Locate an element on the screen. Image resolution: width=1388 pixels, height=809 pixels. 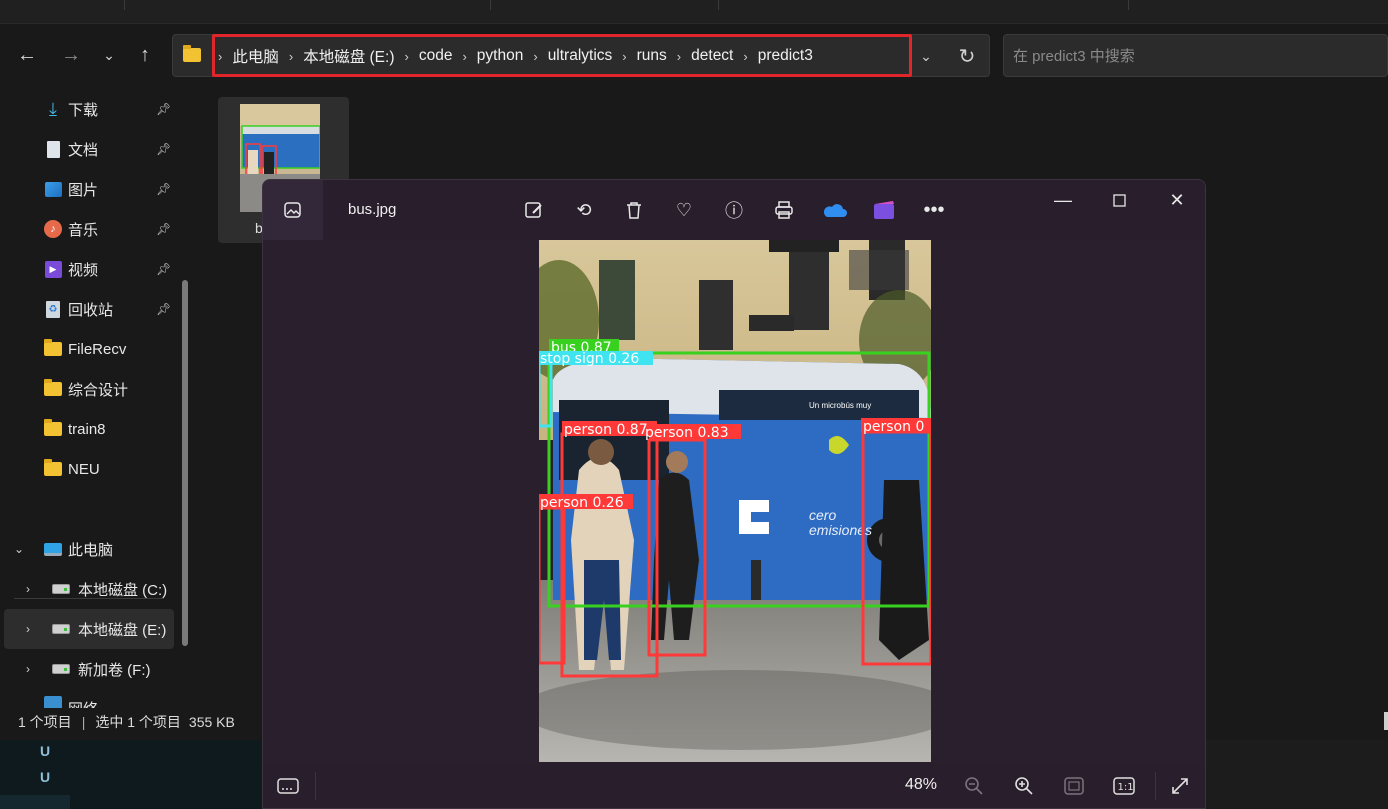
breadcrumb-item: detect is located at coordinates (712, 56).